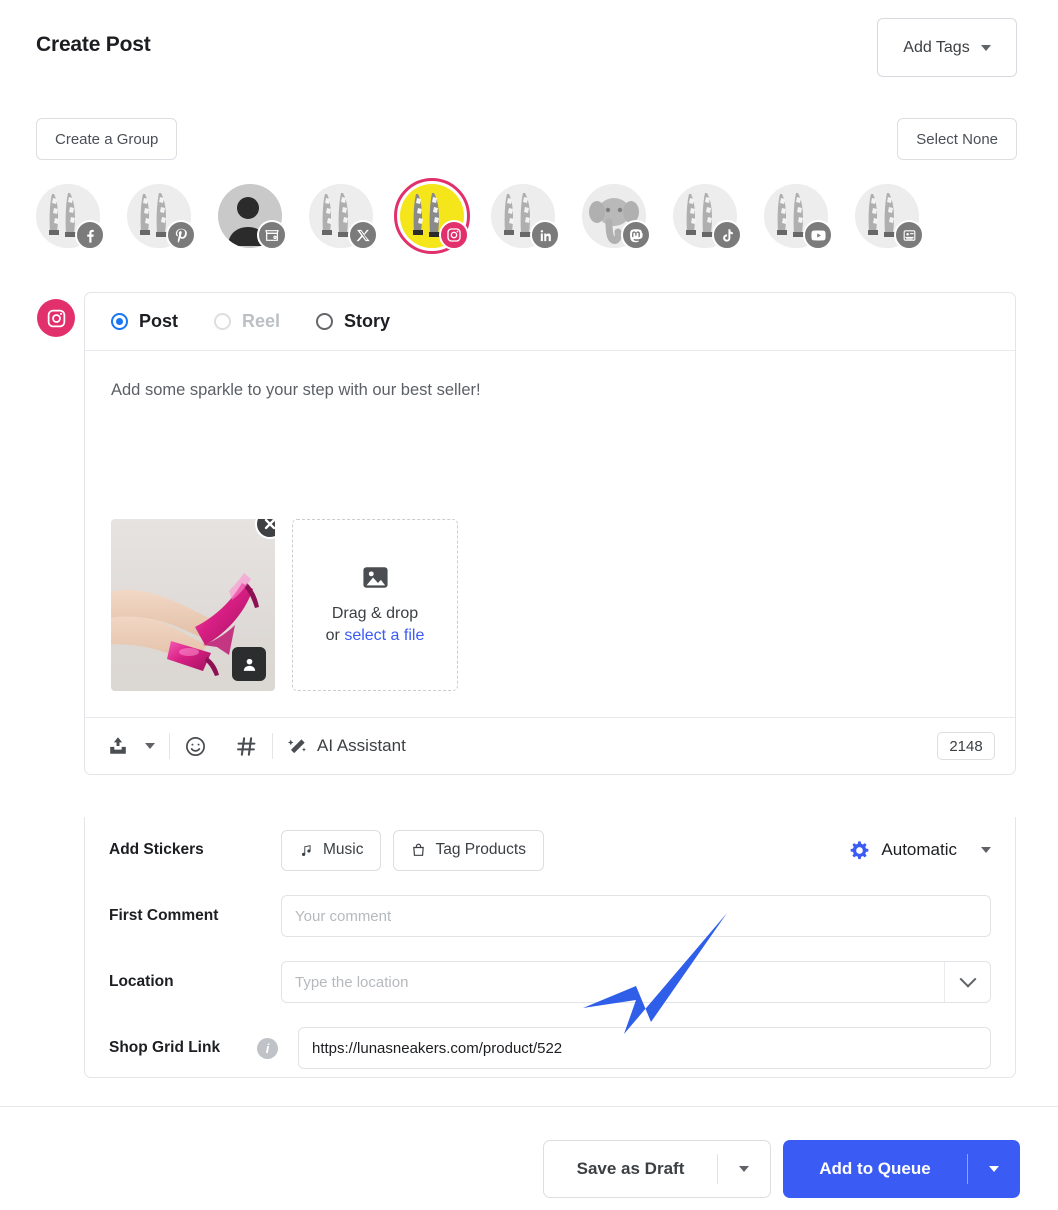  Describe the element at coordinates (269, 524) in the screenshot. I see `close-icon` at that location.